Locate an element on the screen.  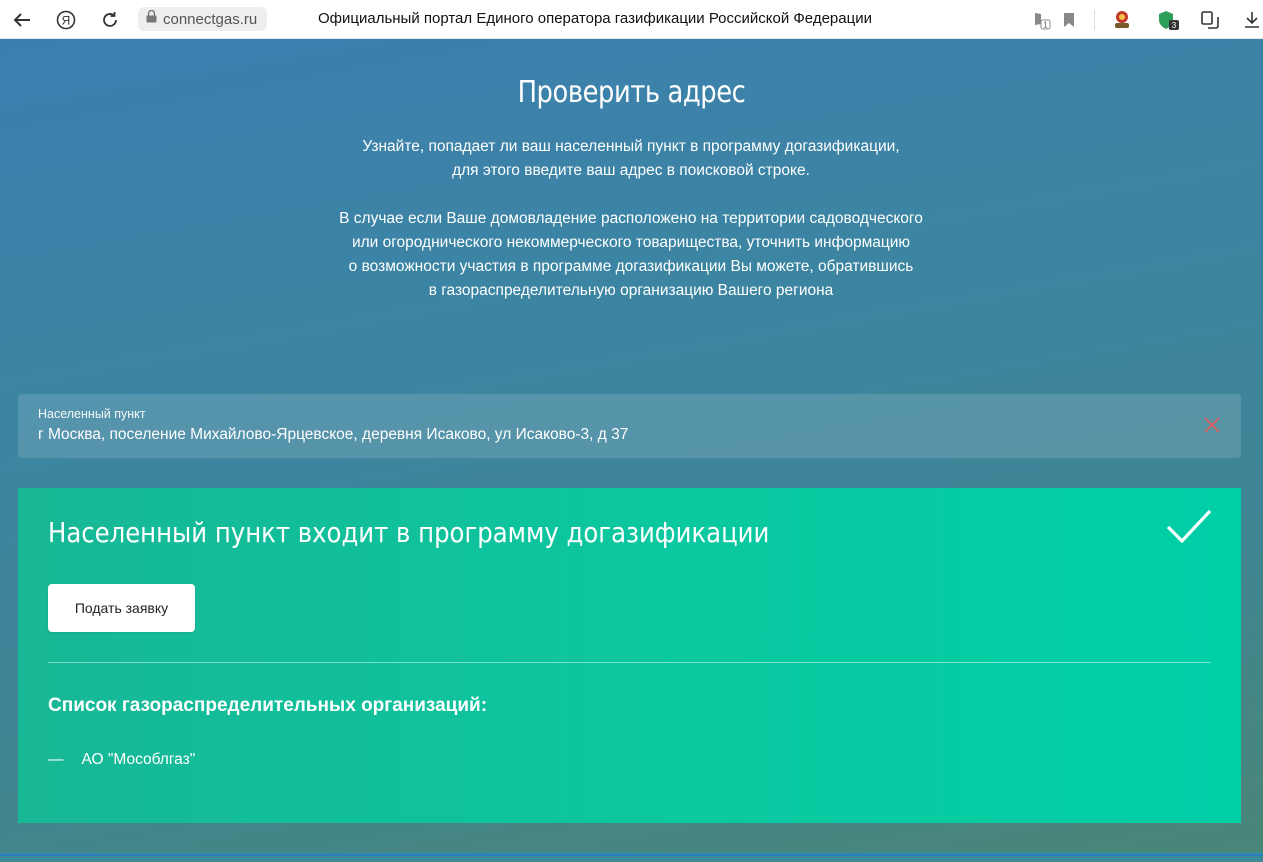
list-item: — АО "Мособлгаз" is located at coordinates (121, 760).